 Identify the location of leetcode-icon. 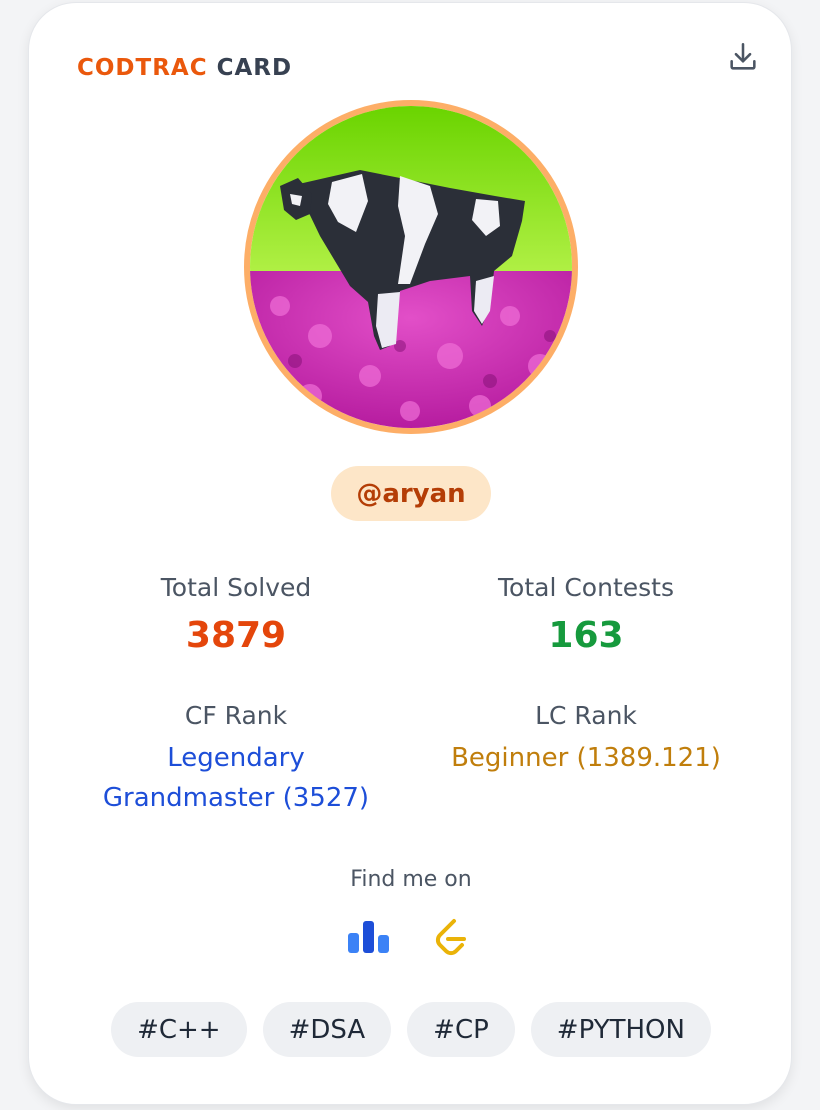
(450, 937).